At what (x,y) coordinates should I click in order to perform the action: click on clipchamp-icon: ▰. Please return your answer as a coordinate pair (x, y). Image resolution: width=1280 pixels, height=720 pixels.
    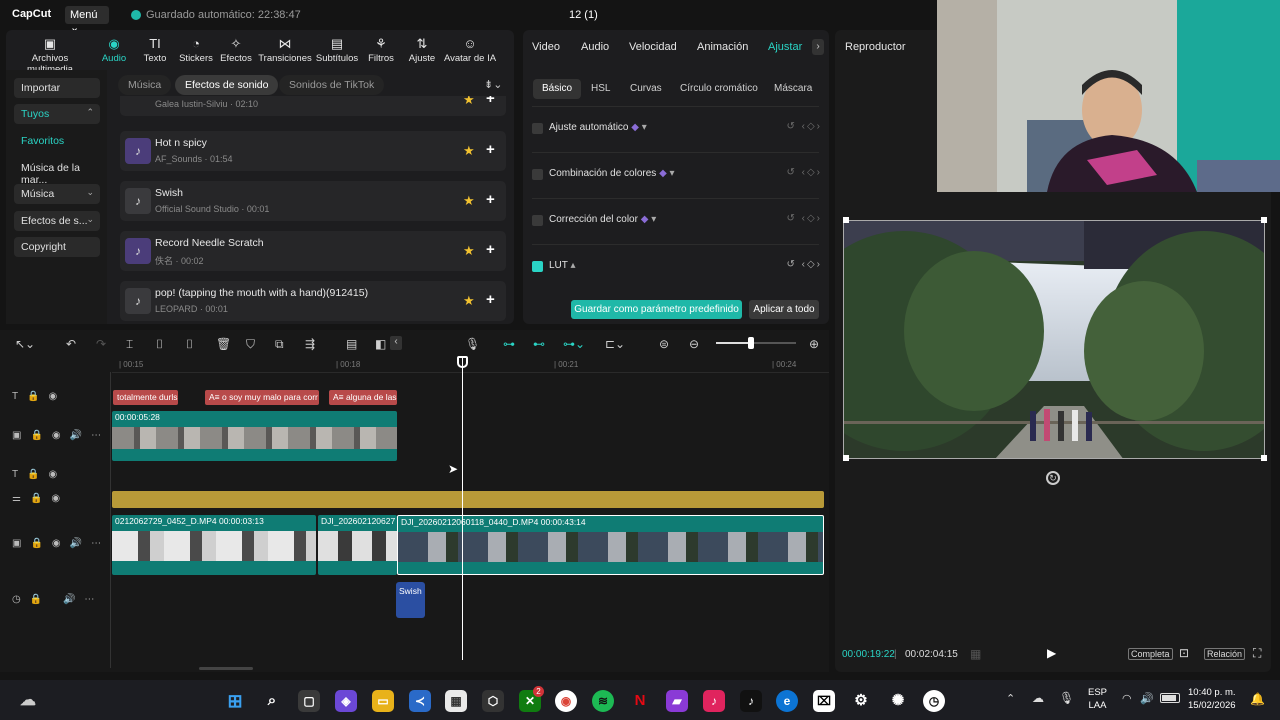
    Looking at the image, I should click on (677, 701).